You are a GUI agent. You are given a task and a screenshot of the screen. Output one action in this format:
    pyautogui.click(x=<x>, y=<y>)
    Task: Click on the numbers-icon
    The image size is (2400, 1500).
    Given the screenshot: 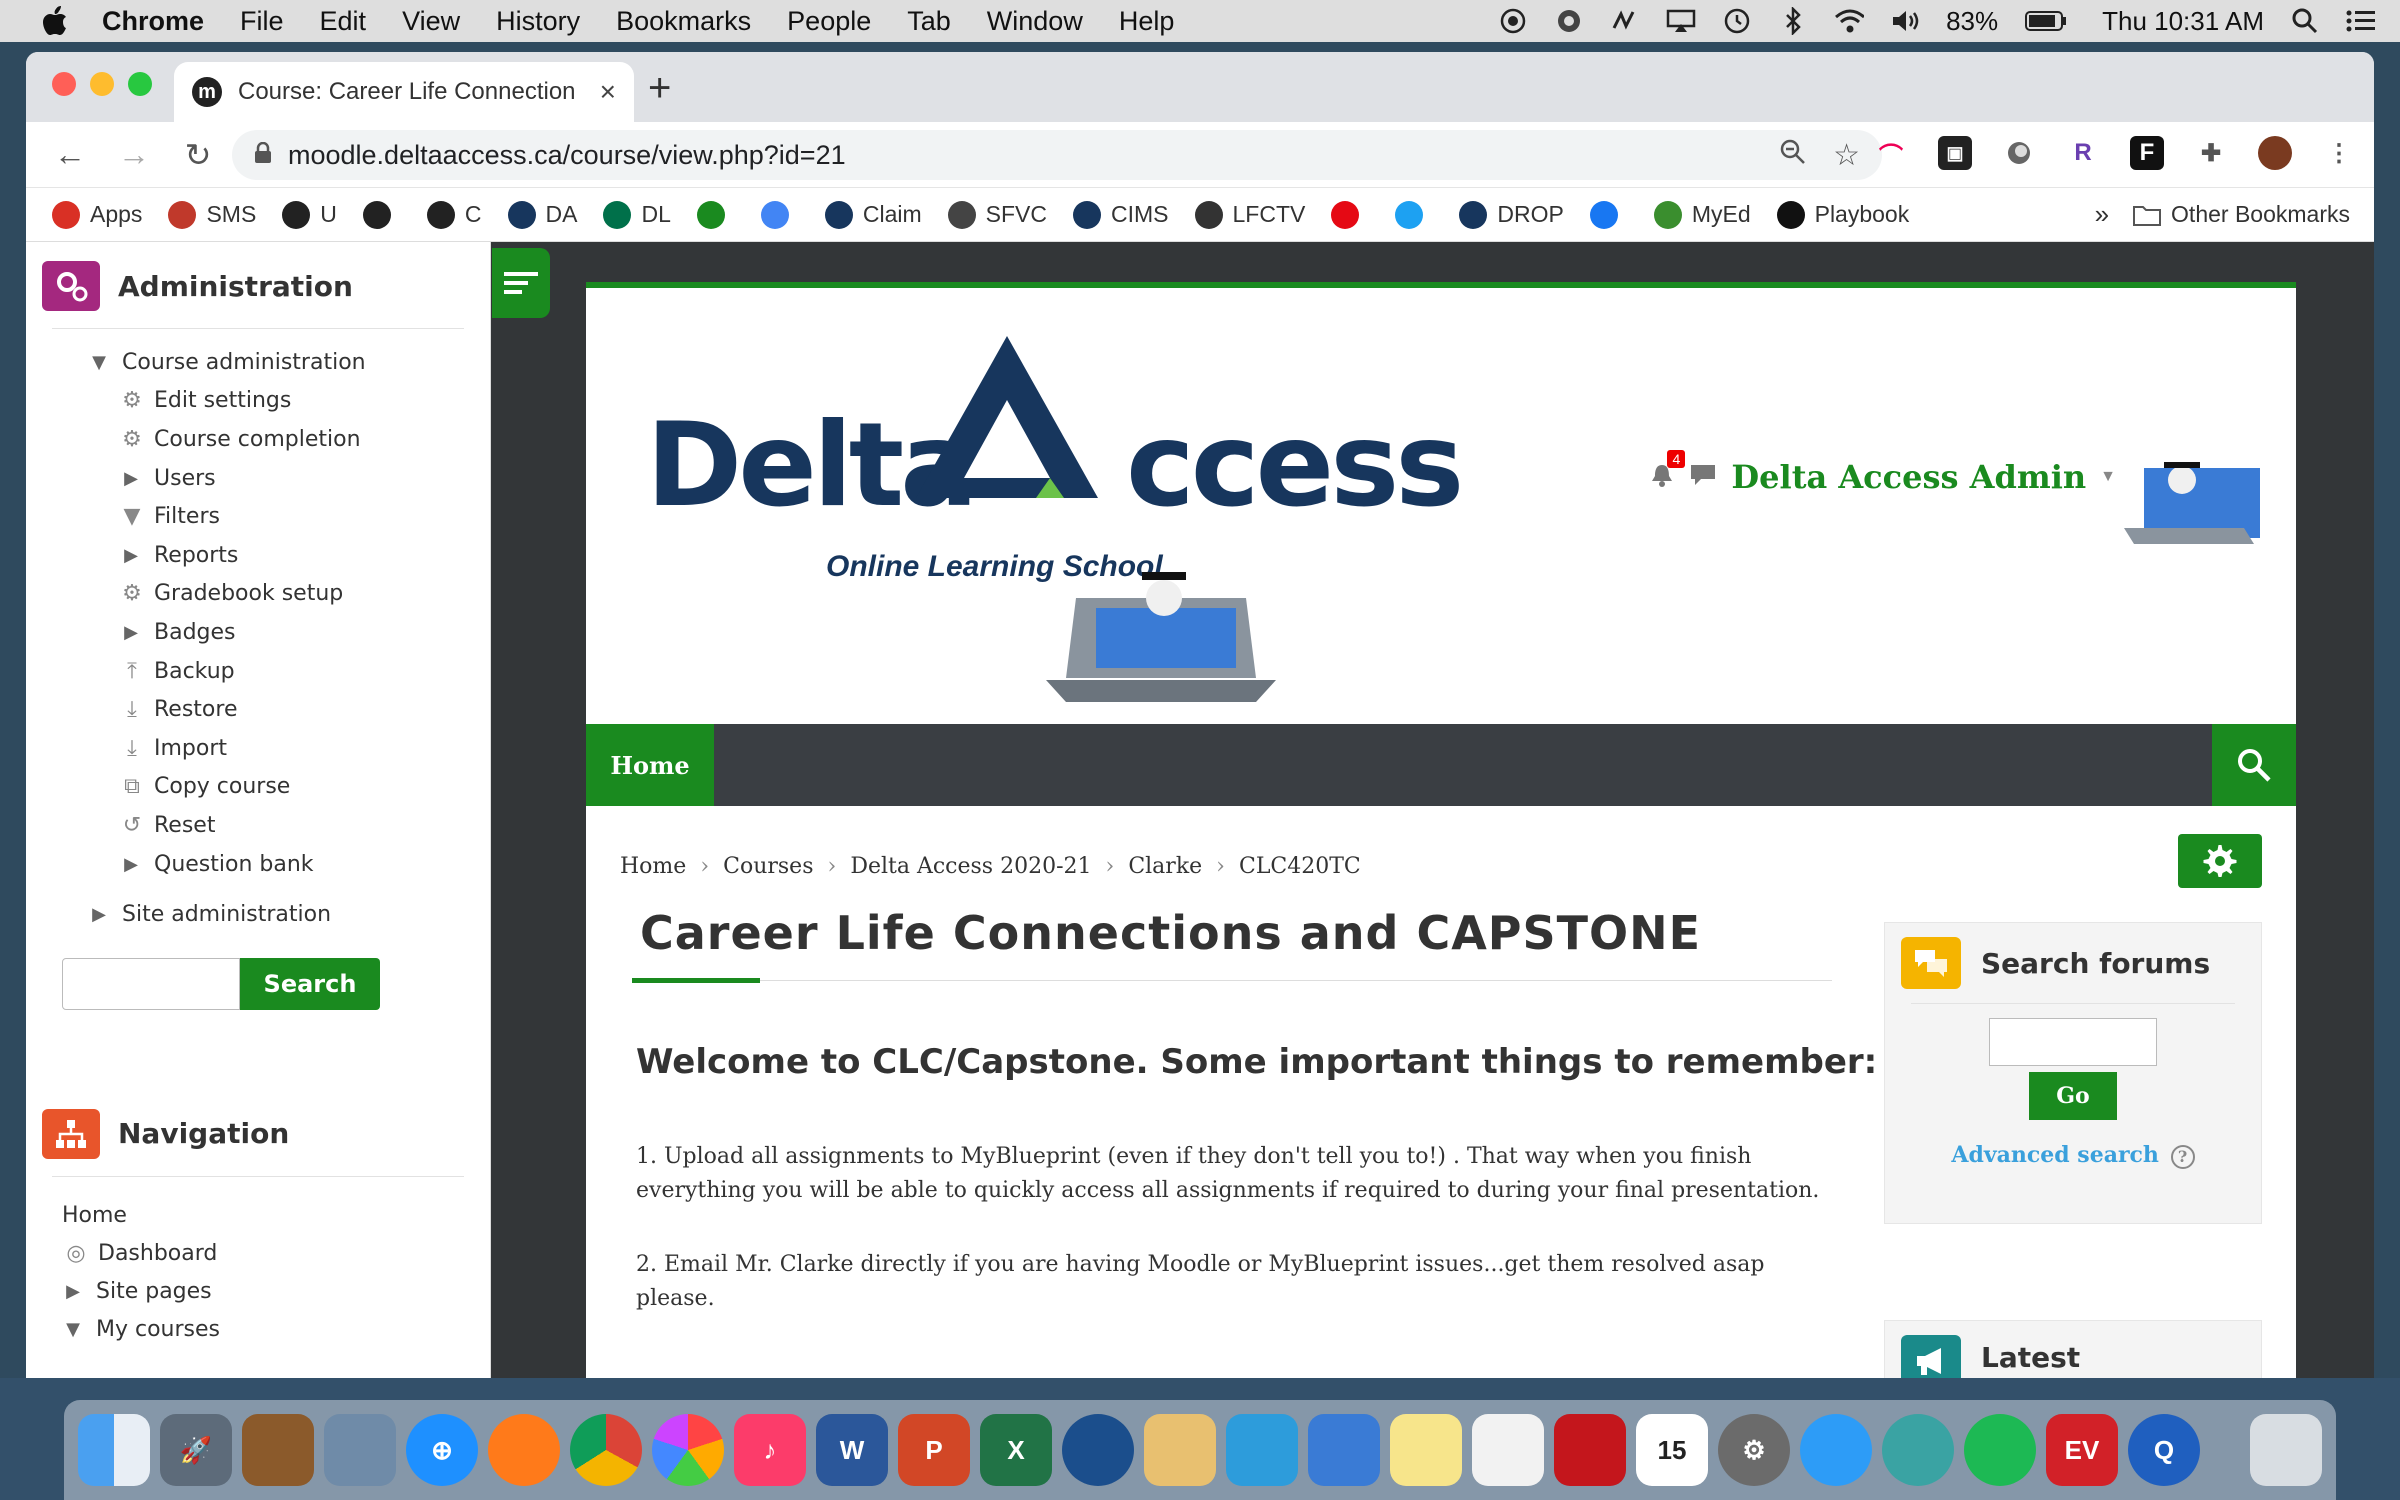 What is the action you would take?
    pyautogui.click(x=1262, y=1450)
    